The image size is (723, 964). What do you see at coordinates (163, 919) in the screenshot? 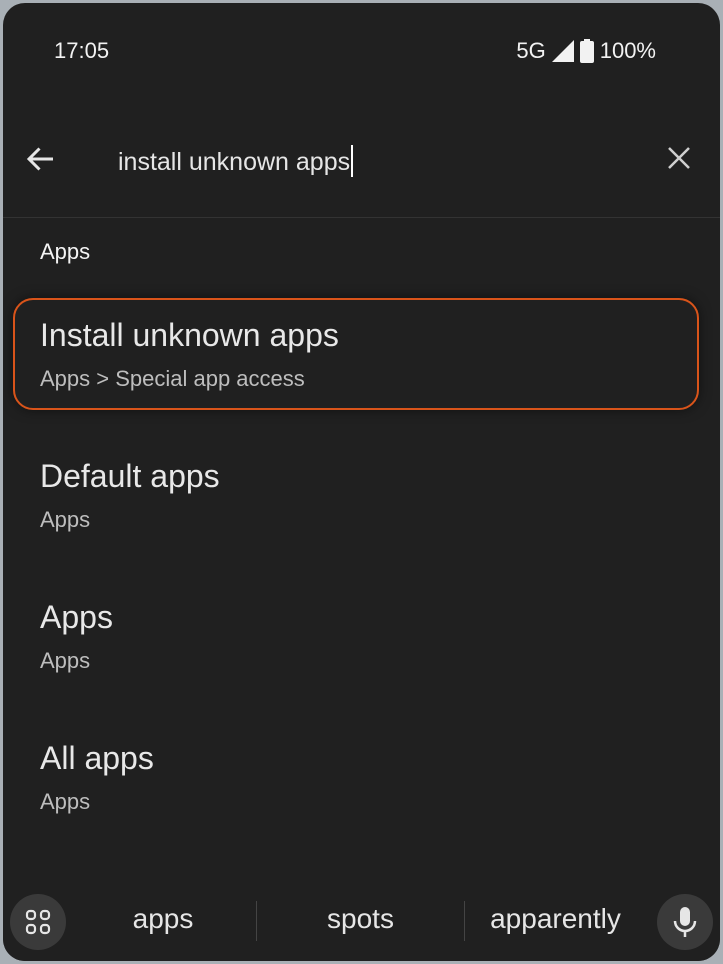
I see `suggestion-1: apps` at bounding box center [163, 919].